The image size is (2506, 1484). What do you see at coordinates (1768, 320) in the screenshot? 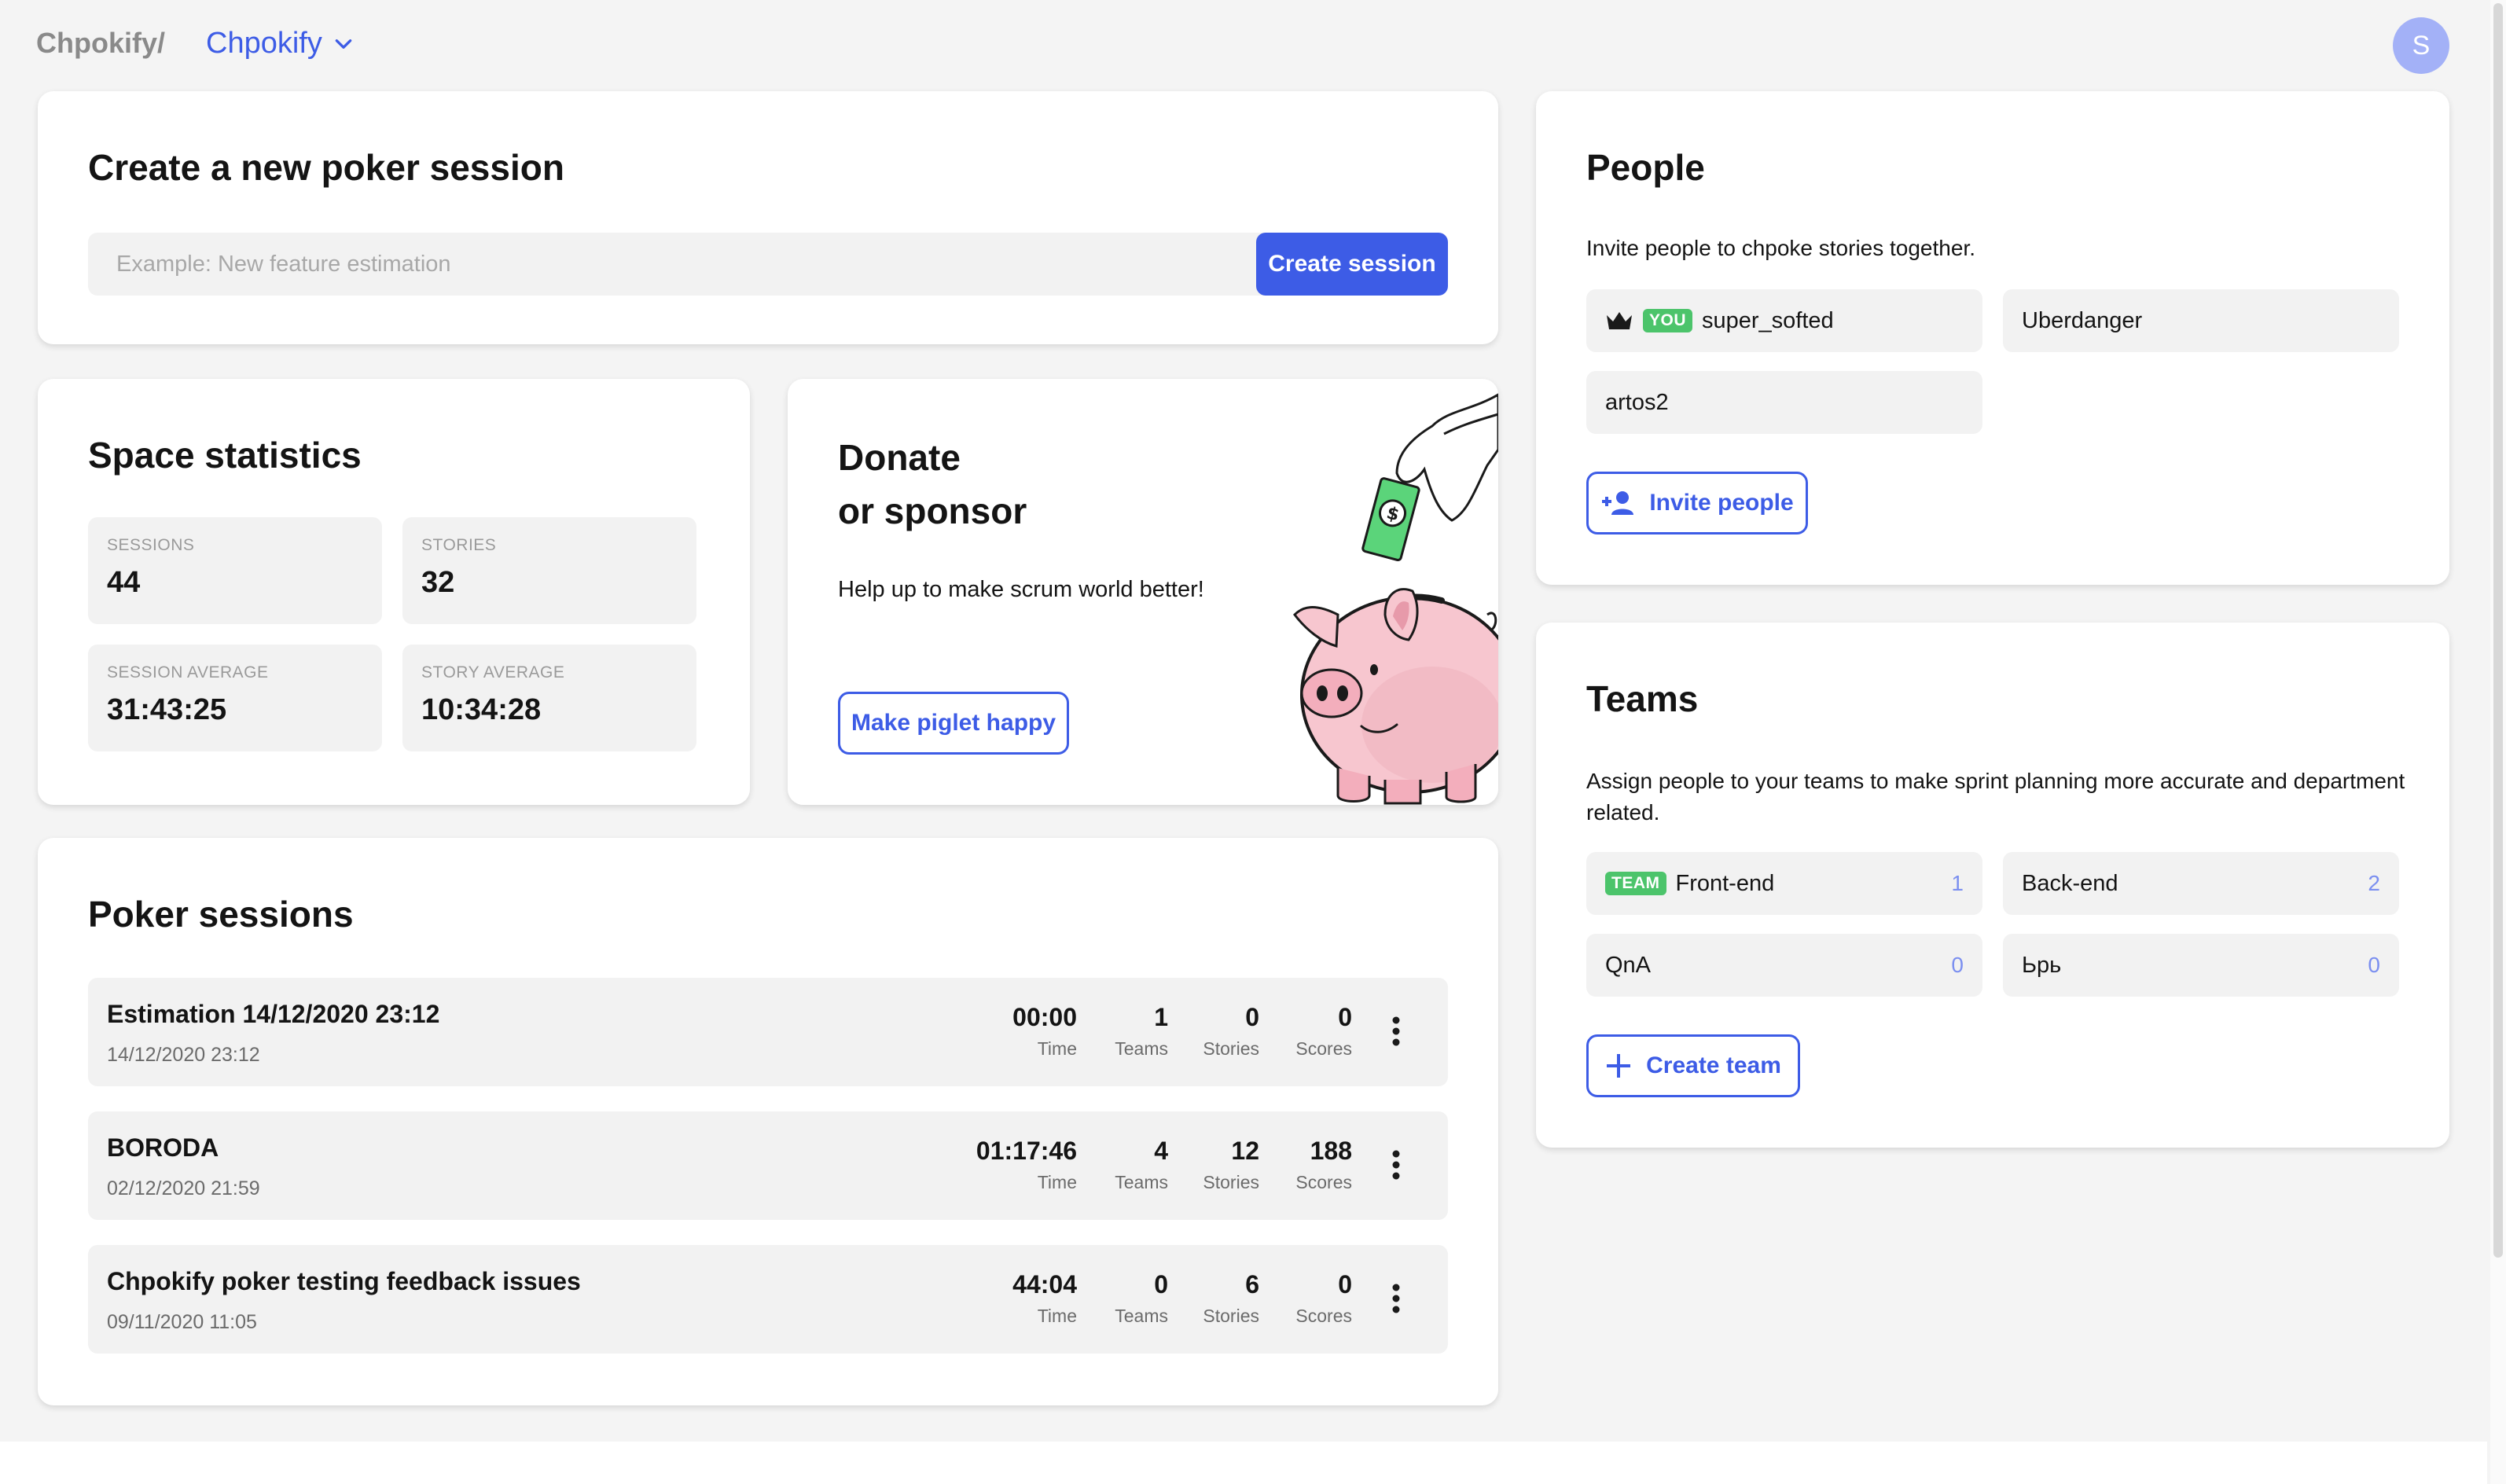
I see `person-name: super_softed` at bounding box center [1768, 320].